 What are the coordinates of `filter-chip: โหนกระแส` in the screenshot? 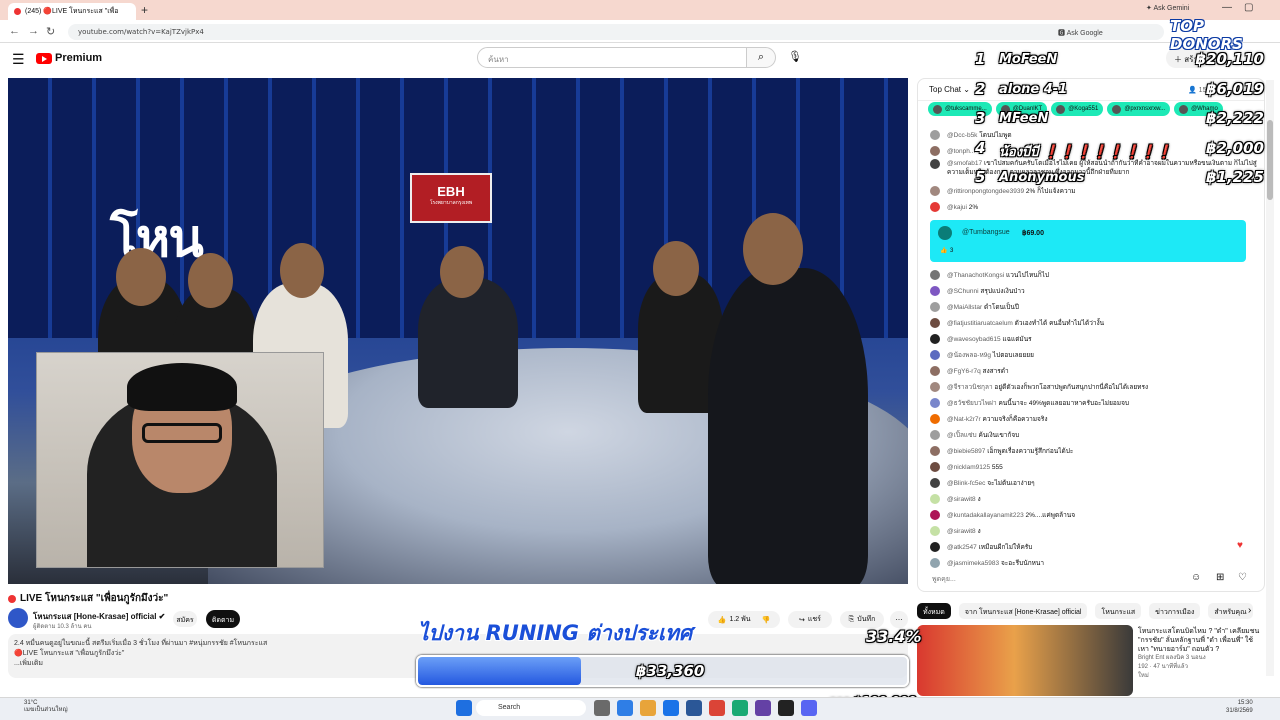 It's located at (1118, 611).